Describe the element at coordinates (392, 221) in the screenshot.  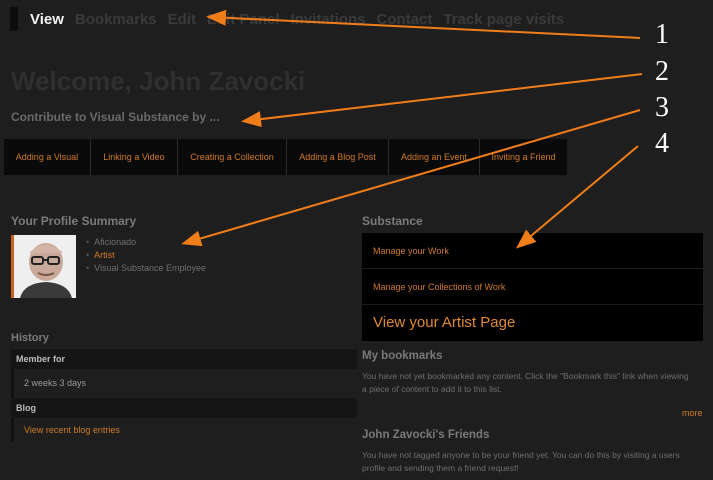
I see `substance-heading: Substance` at that location.